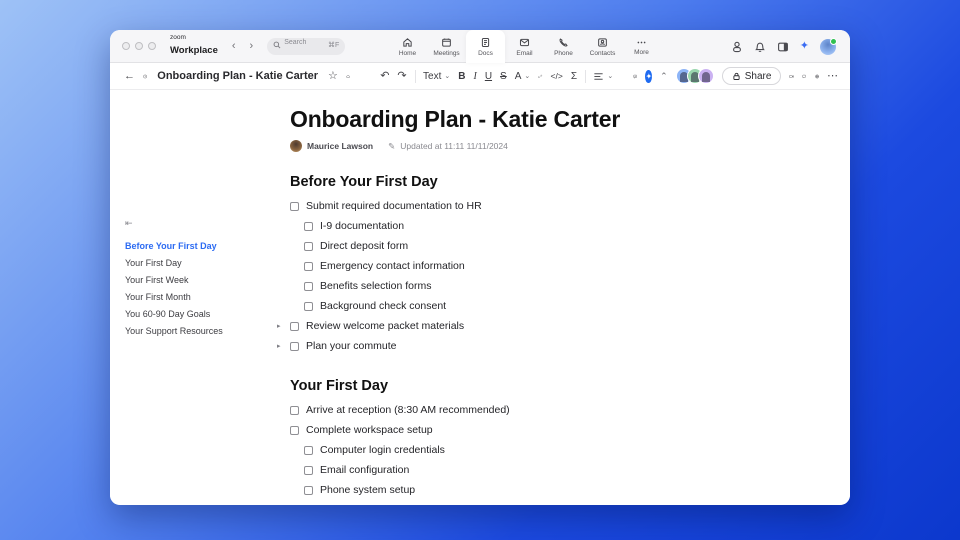 Image resolution: width=960 pixels, height=540 pixels. I want to click on checklist-row: Background check consent, so click(497, 306).